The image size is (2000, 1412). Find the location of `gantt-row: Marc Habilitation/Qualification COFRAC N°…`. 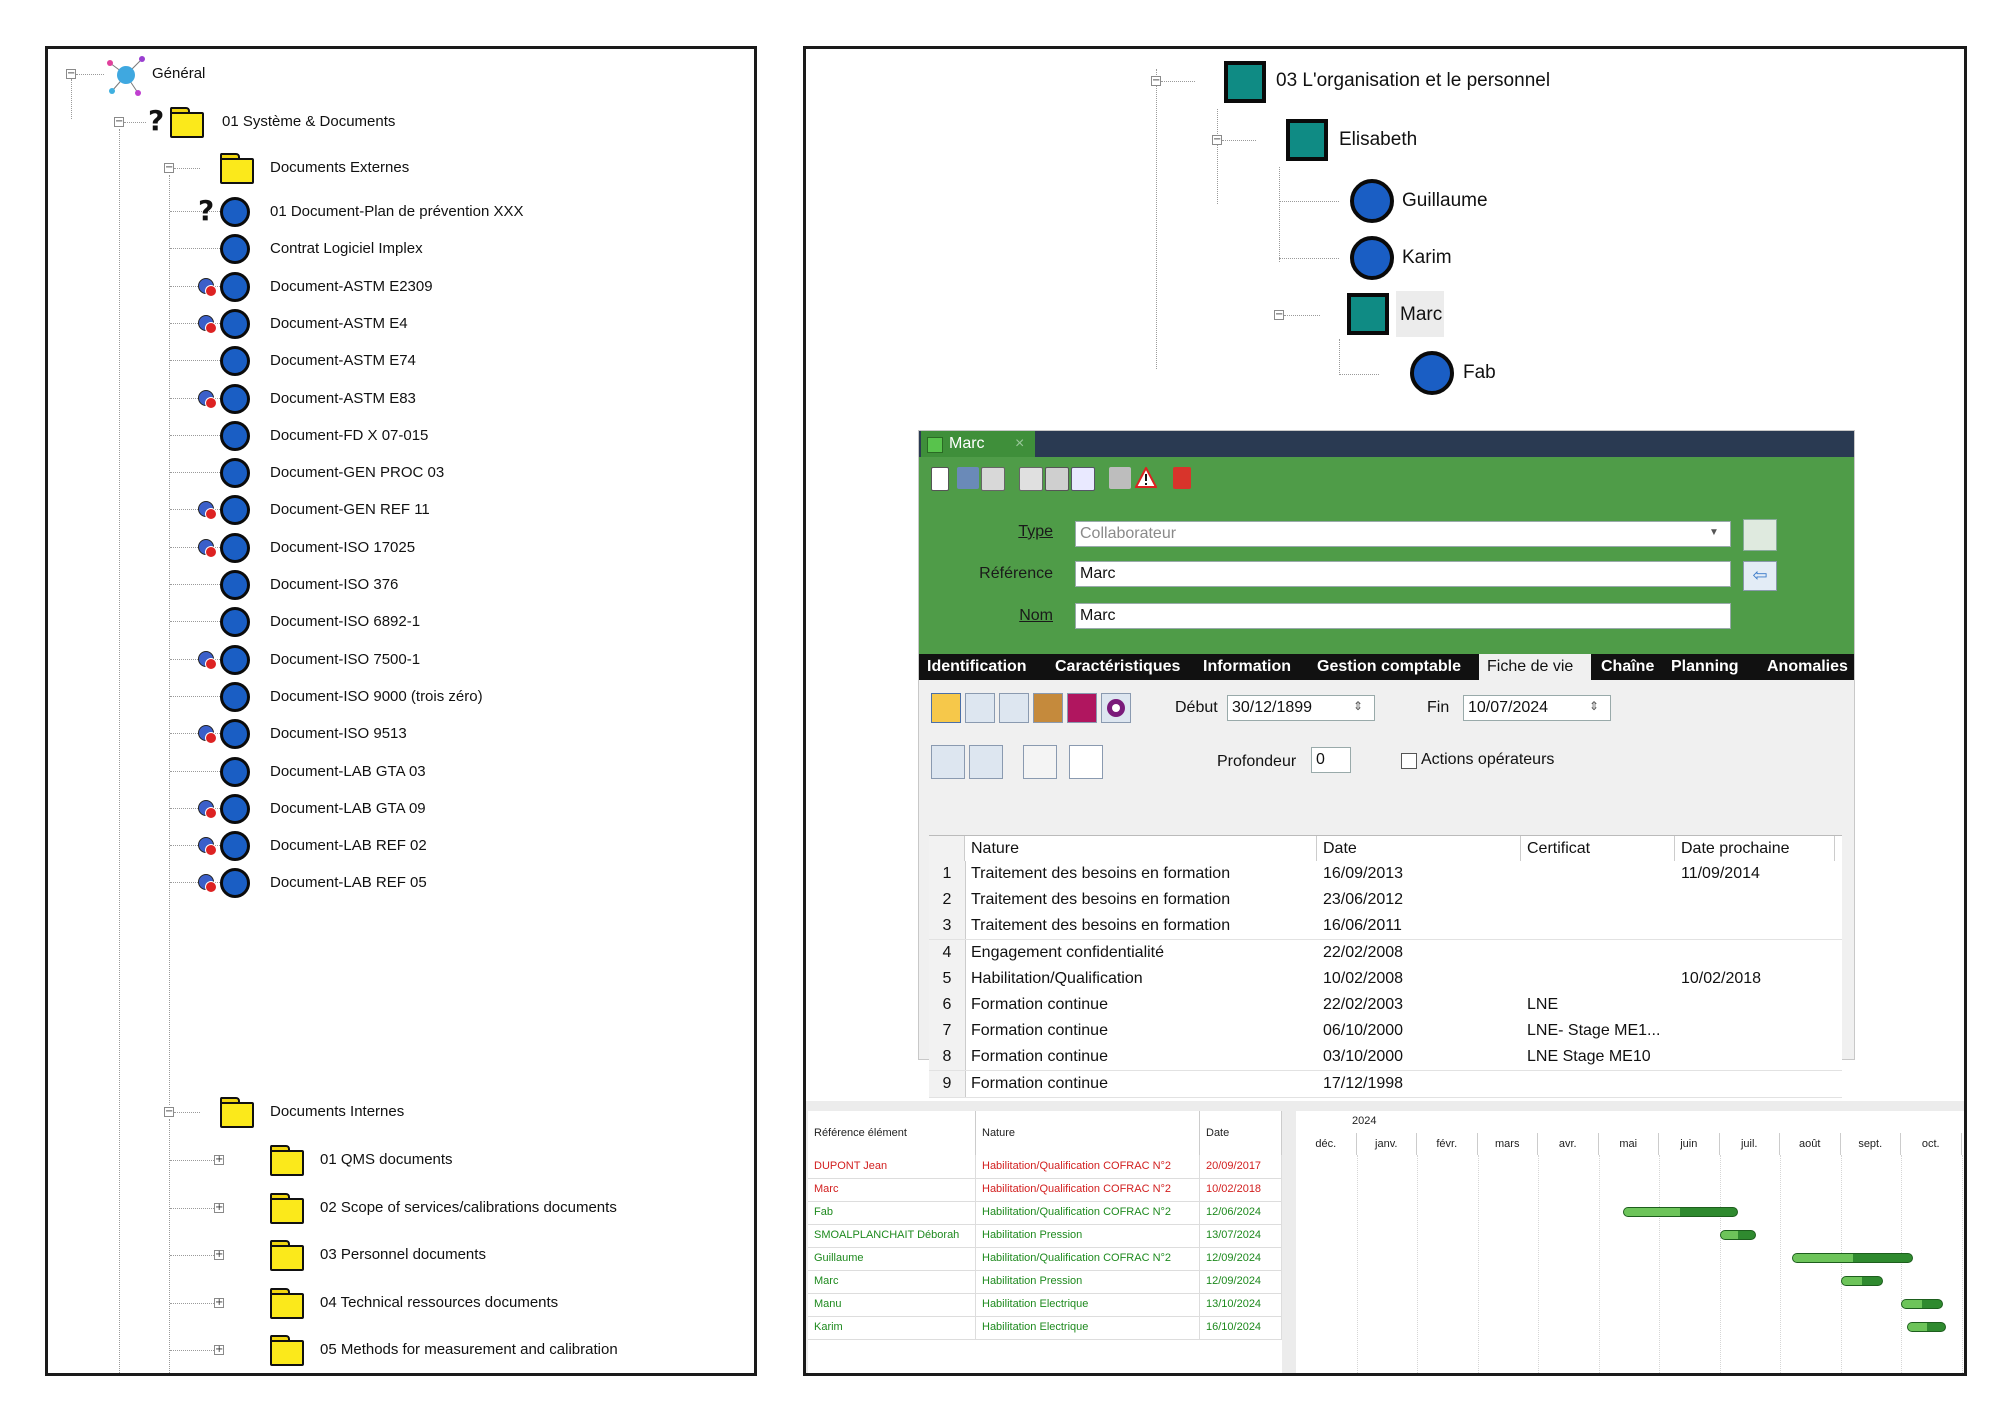

gantt-row: Marc Habilitation/Qualification COFRAC N°… is located at coordinates (1045, 1190).